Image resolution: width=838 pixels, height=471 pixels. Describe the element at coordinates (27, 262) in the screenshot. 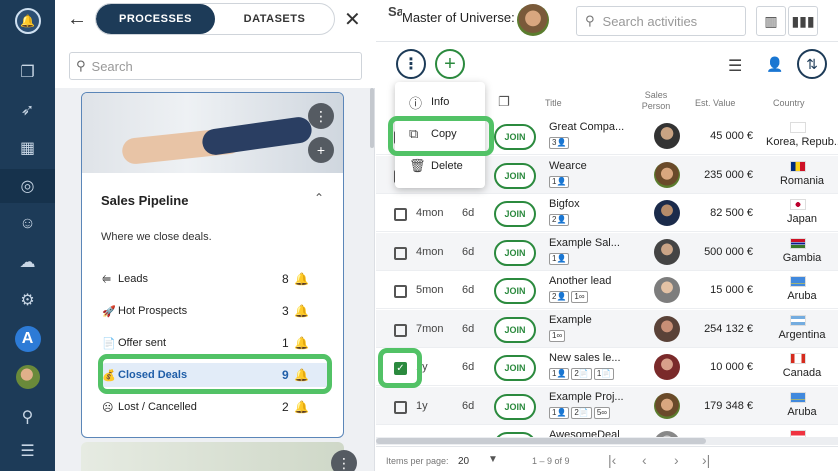

I see `cloud-nav: ☁` at that location.